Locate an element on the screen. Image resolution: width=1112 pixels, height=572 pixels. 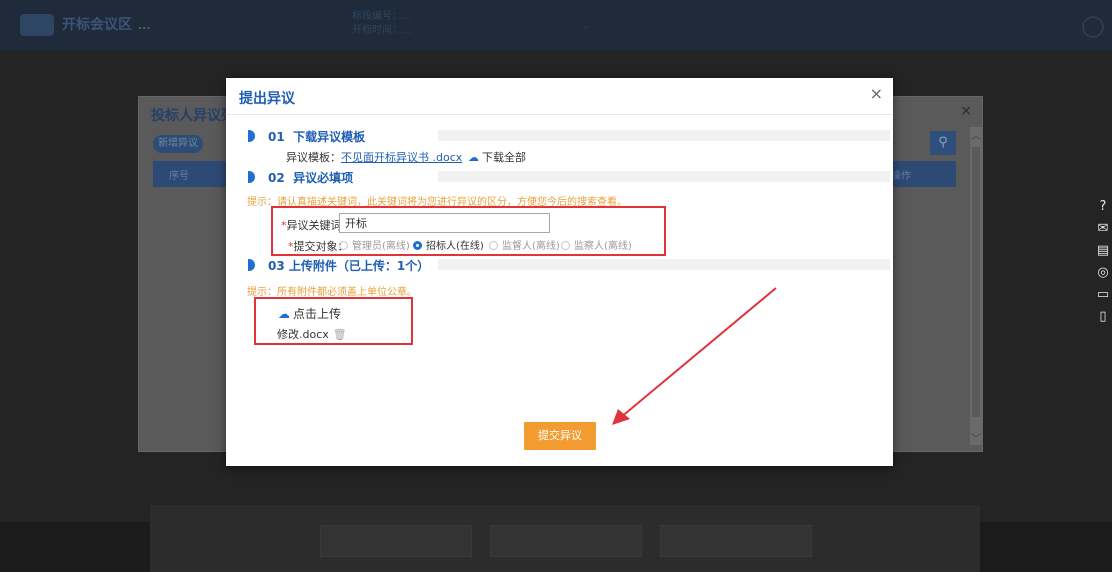
cloud-upload-icon: ☁ is located at coordinates (284, 314).